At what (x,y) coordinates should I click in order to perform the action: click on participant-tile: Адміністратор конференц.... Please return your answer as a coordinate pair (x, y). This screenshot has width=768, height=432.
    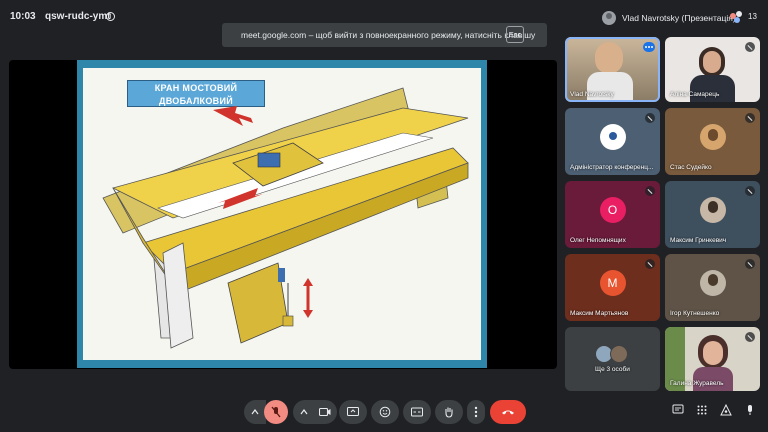
    Looking at the image, I should click on (612, 141).